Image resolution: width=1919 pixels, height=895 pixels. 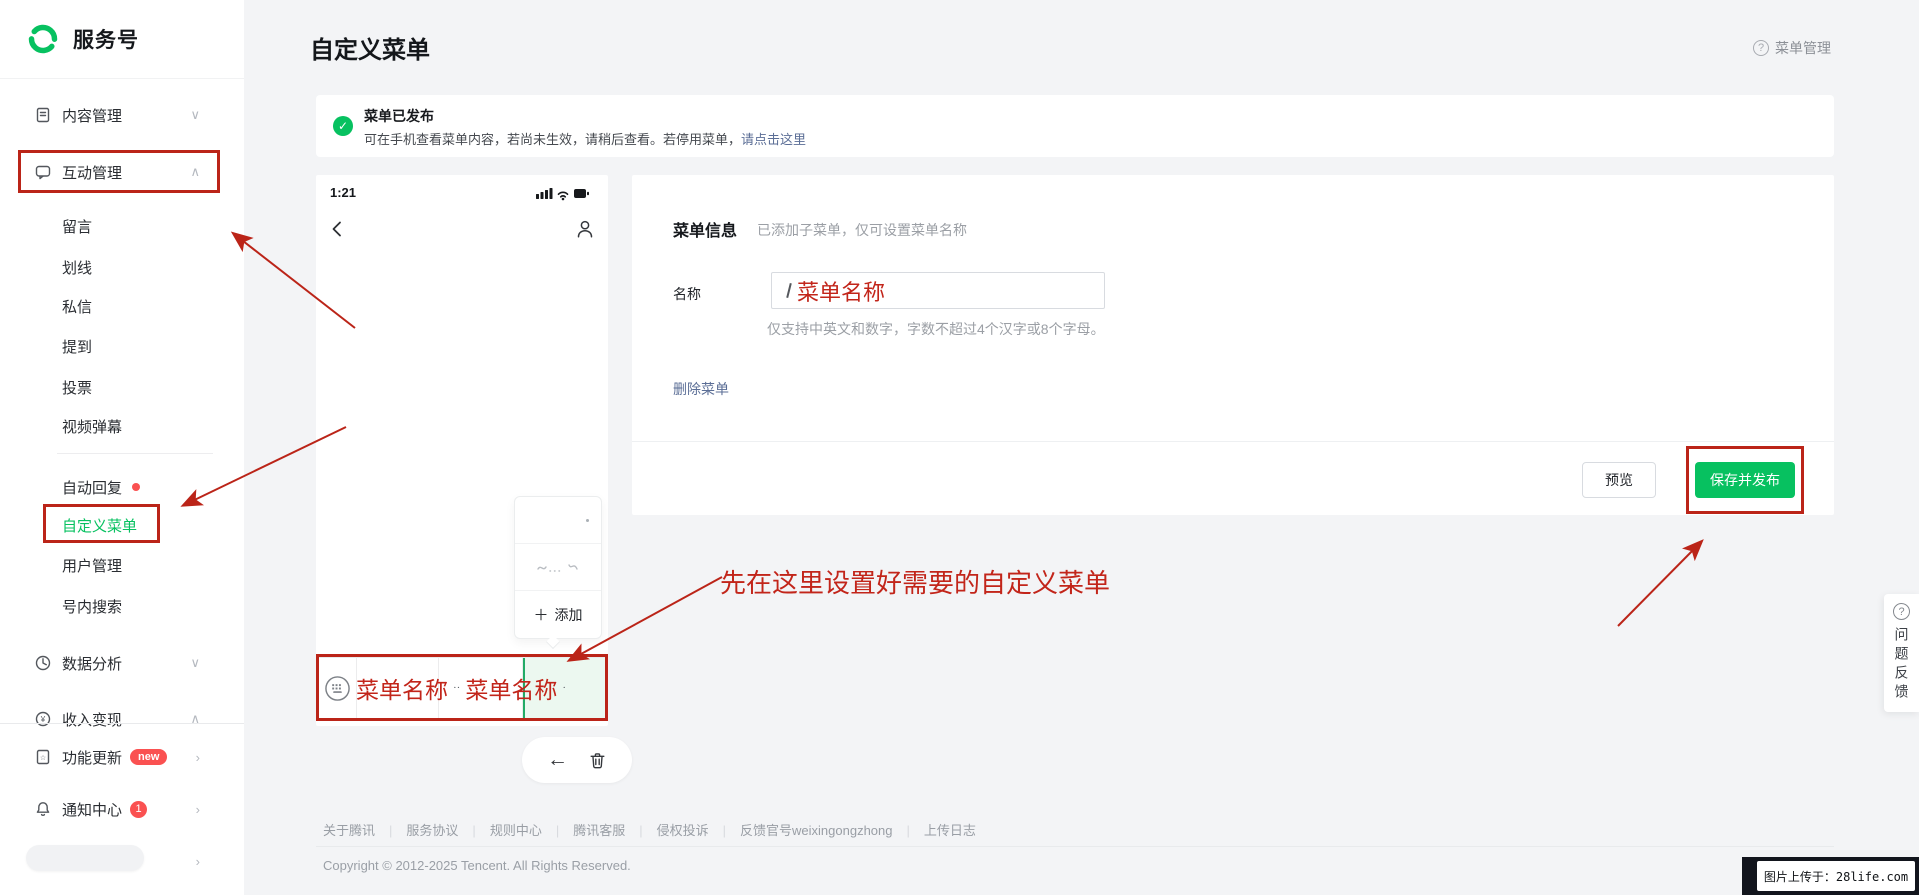 I want to click on coin-icon: ¥, so click(x=43, y=719).